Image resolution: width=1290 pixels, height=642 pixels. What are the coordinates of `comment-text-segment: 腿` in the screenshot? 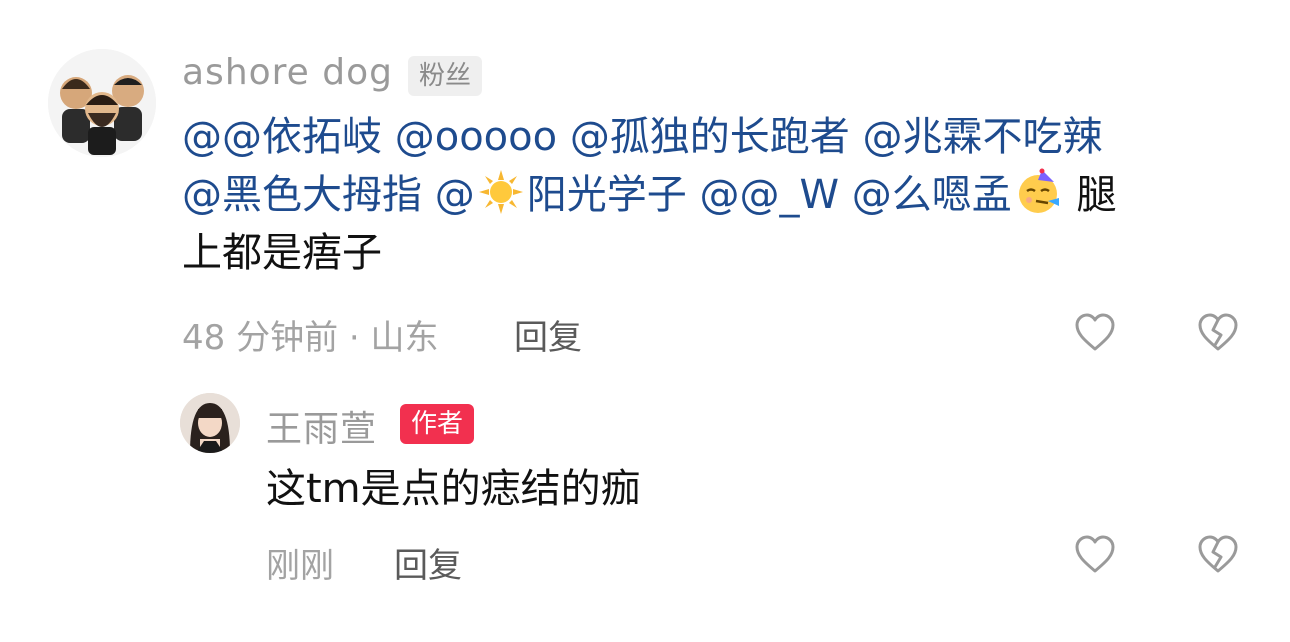 It's located at (1096, 195).